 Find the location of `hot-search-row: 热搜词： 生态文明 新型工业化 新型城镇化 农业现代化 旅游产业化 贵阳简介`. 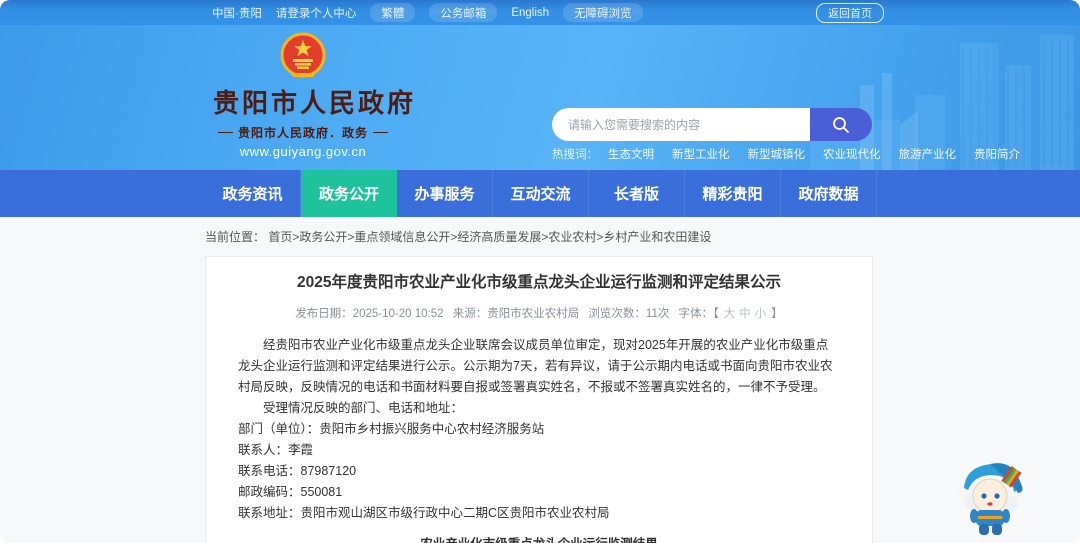

hot-search-row: 热搜词： 生态文明 新型工业化 新型城镇化 农业现代化 旅游产业化 贵阳简介 is located at coordinates (795, 154).